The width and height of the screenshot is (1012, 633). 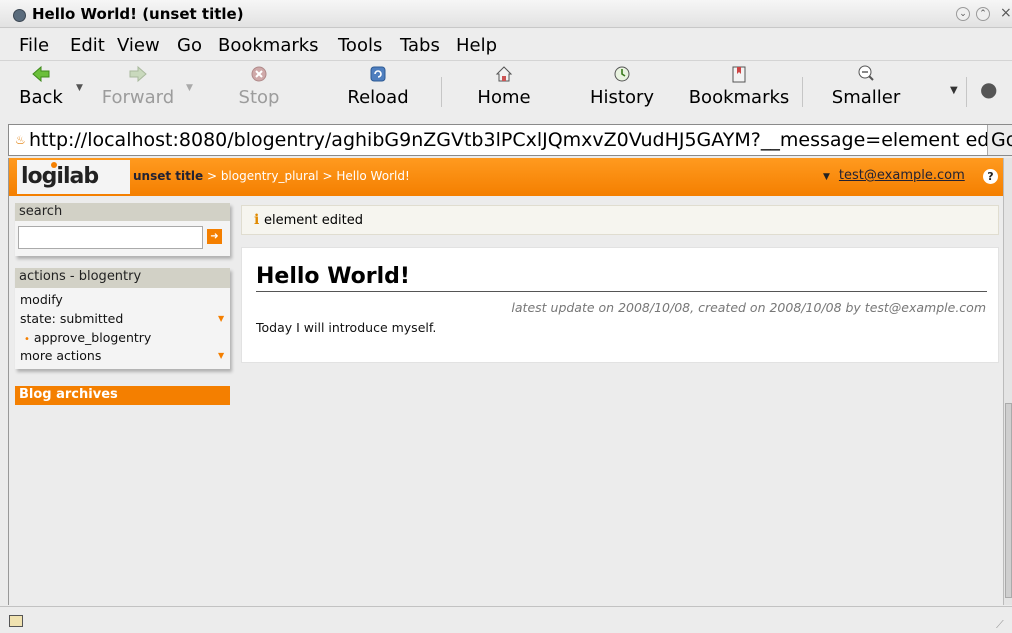 What do you see at coordinates (378, 74) in the screenshot?
I see `reload-icon` at bounding box center [378, 74].